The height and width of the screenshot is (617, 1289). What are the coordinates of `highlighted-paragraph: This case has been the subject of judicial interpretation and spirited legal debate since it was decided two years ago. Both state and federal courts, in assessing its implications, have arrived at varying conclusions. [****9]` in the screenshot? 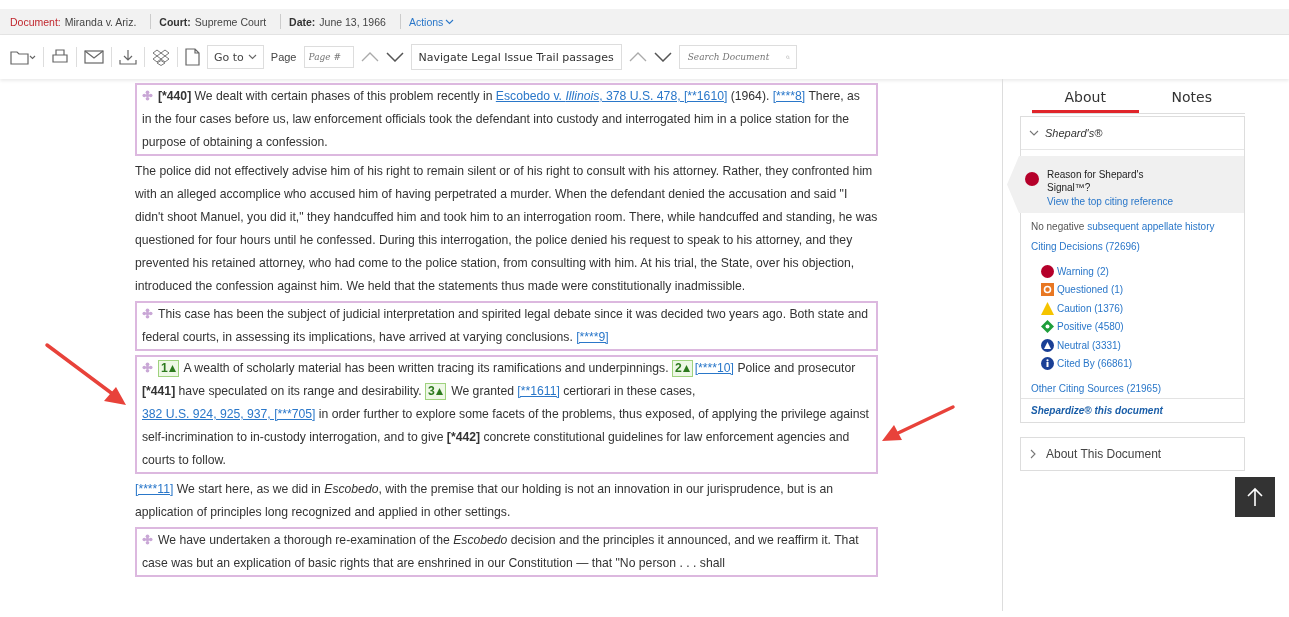 It's located at (506, 326).